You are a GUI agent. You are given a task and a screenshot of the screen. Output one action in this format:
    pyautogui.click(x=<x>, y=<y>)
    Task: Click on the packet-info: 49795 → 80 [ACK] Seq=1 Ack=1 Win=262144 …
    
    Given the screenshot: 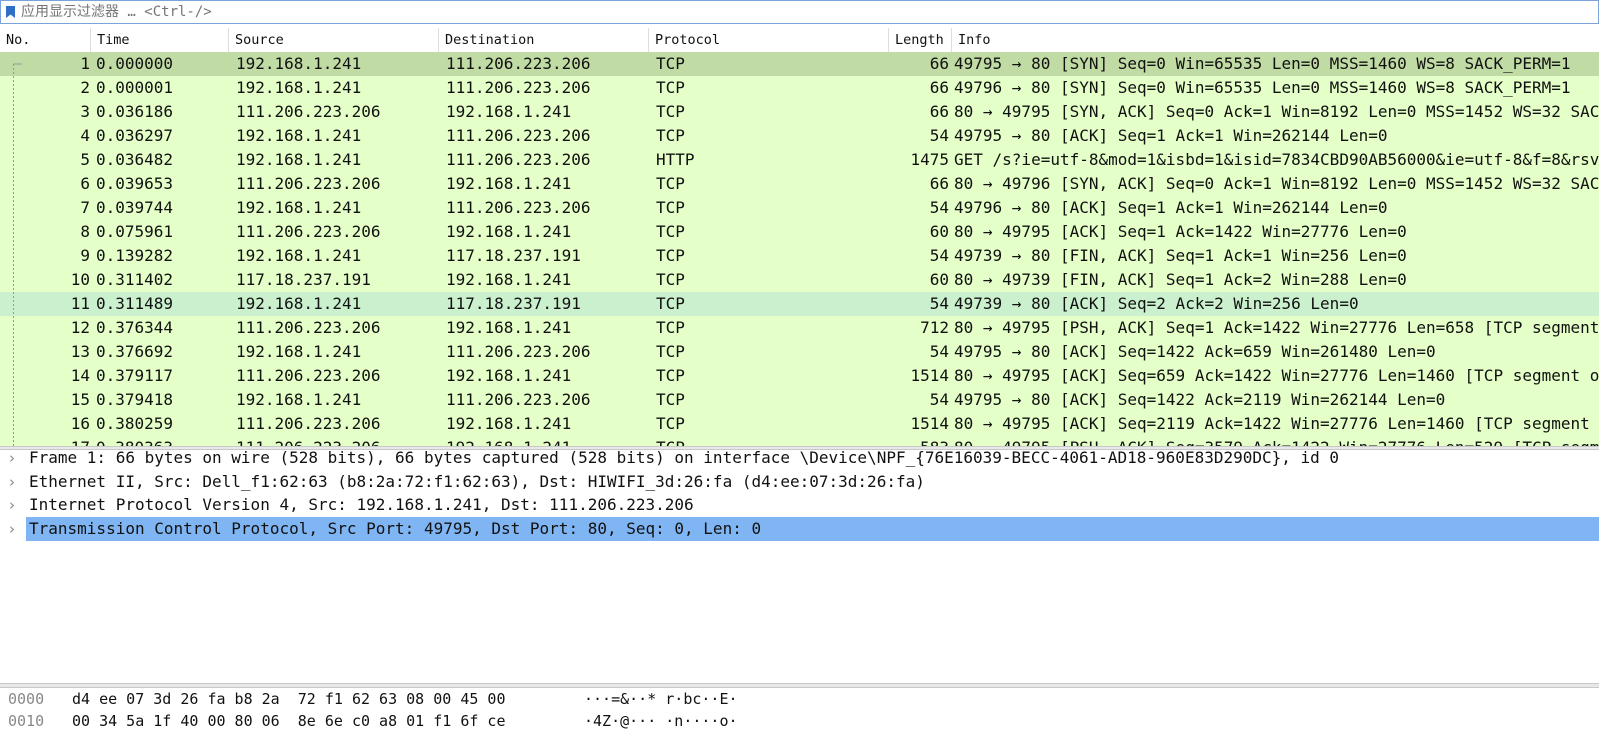 What is the action you would take?
    pyautogui.click(x=1171, y=135)
    